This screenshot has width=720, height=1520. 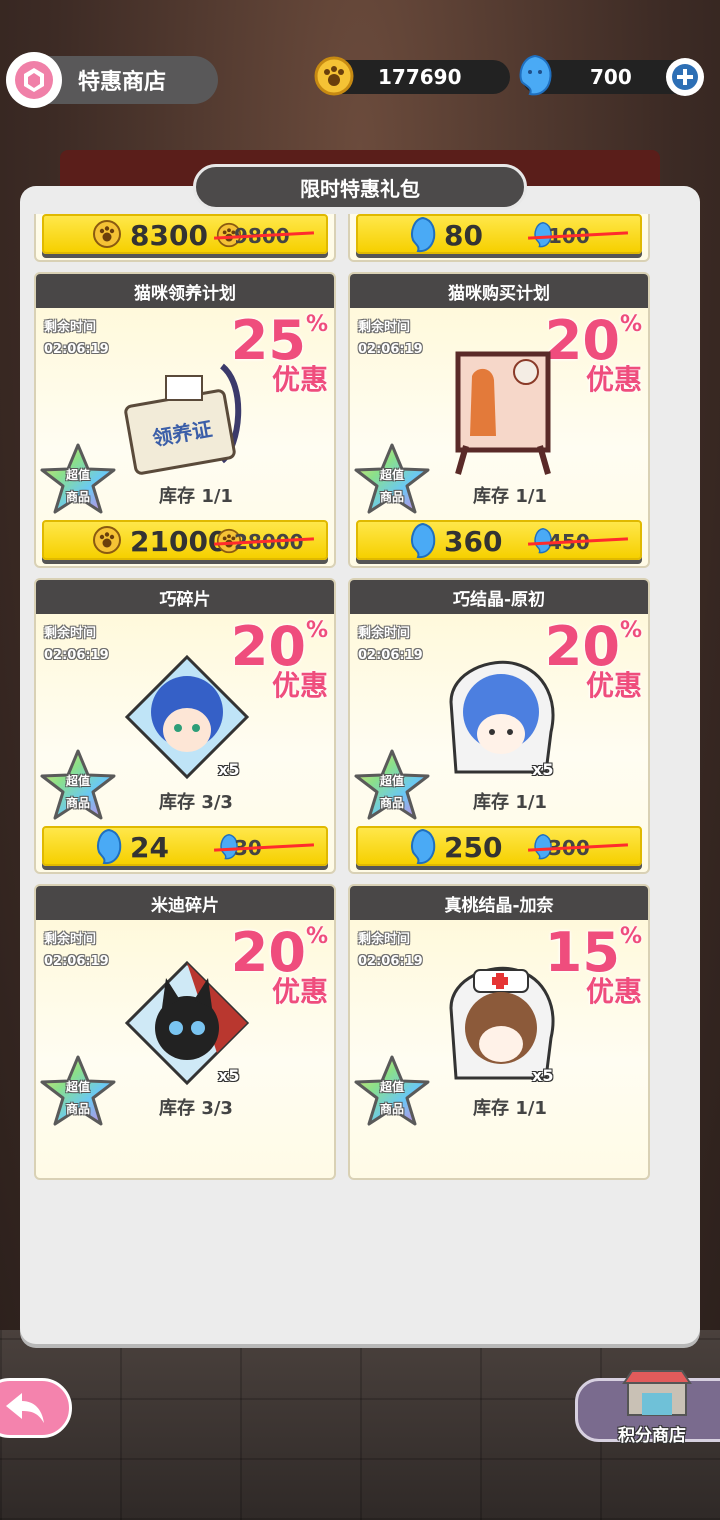 I want to click on sign-board-icon, so click(x=501, y=411).